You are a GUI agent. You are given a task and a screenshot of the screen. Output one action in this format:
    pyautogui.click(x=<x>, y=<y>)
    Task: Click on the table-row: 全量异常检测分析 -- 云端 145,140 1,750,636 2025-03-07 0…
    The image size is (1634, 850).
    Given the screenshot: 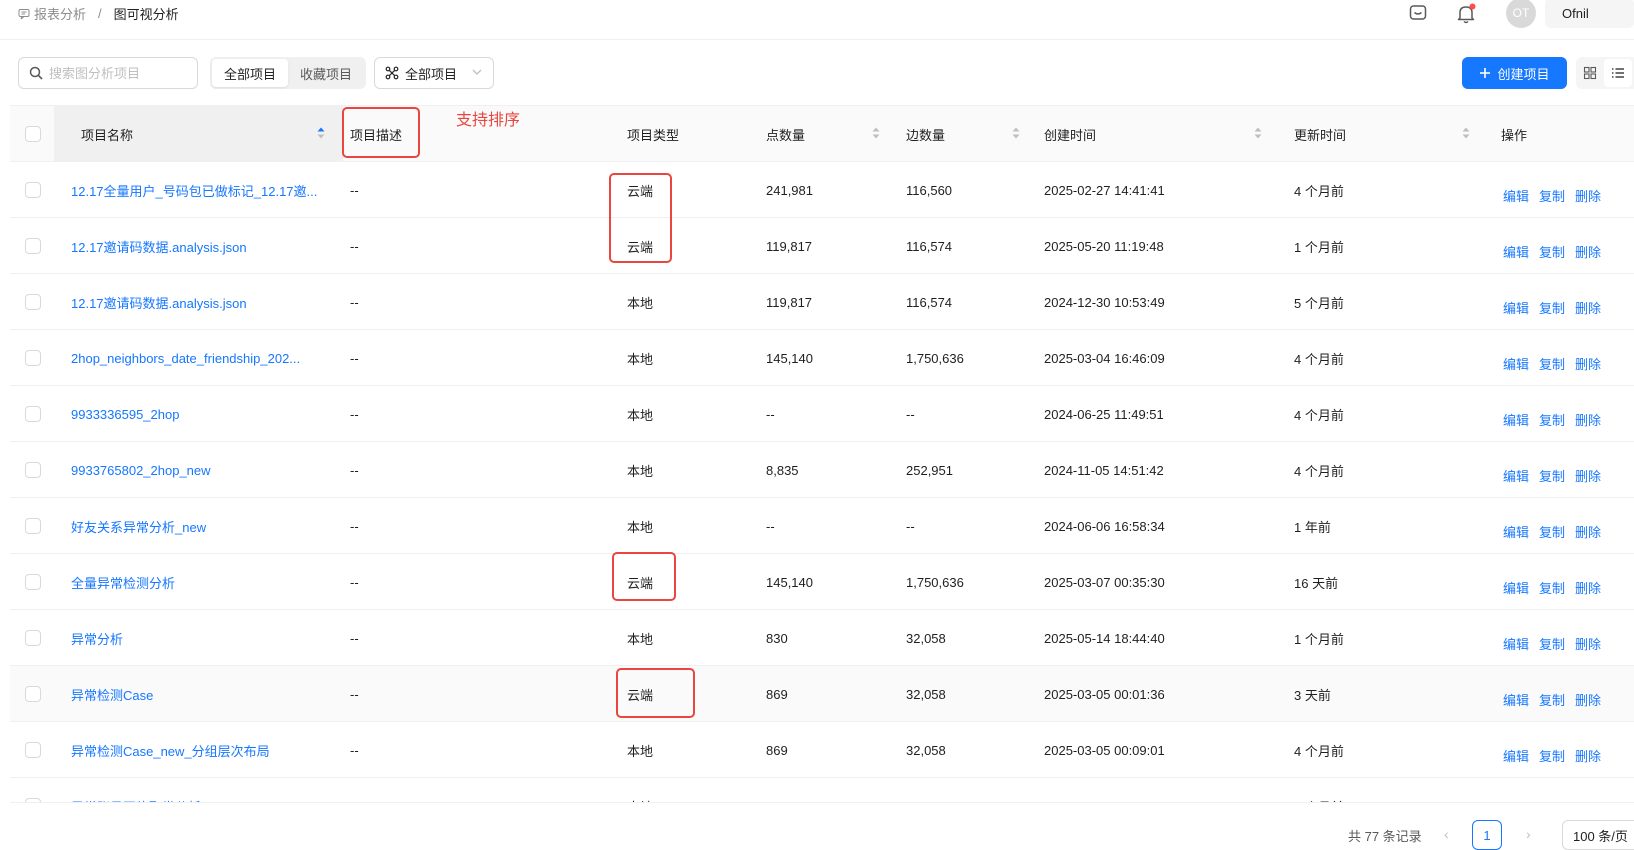 What is the action you would take?
    pyautogui.click(x=822, y=582)
    